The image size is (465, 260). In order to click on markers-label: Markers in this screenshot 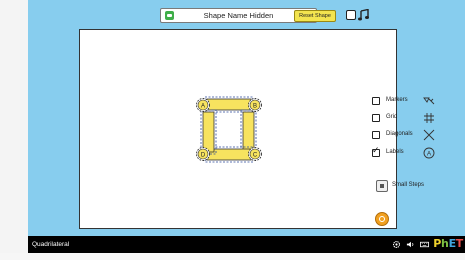, I will do `click(397, 100)`.